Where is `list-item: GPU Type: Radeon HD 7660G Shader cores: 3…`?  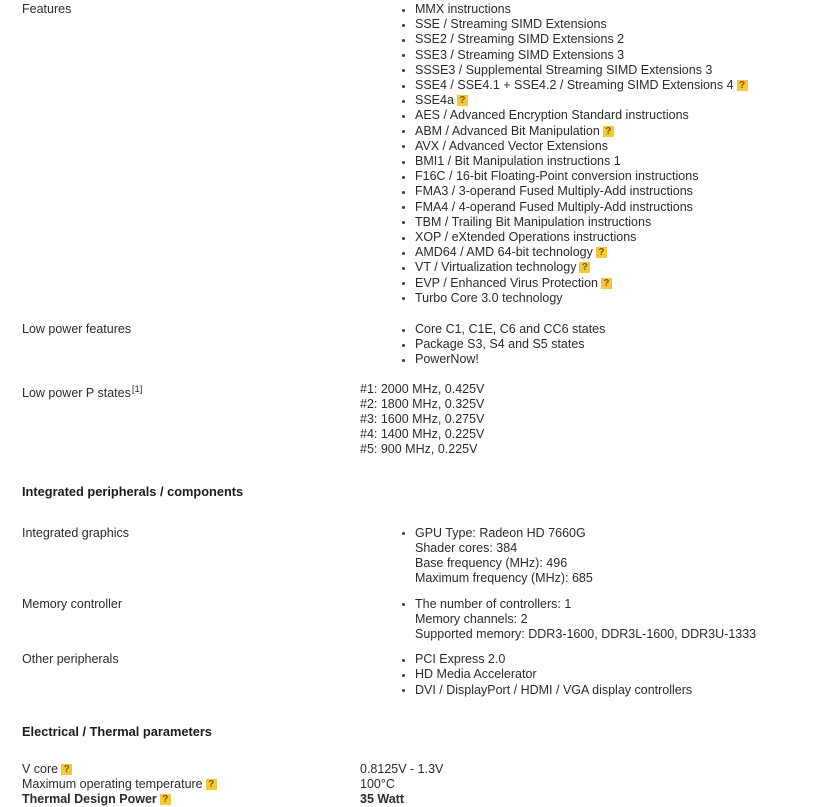 list-item: GPU Type: Radeon HD 7660G Shader cores: 3… is located at coordinates (583, 556).